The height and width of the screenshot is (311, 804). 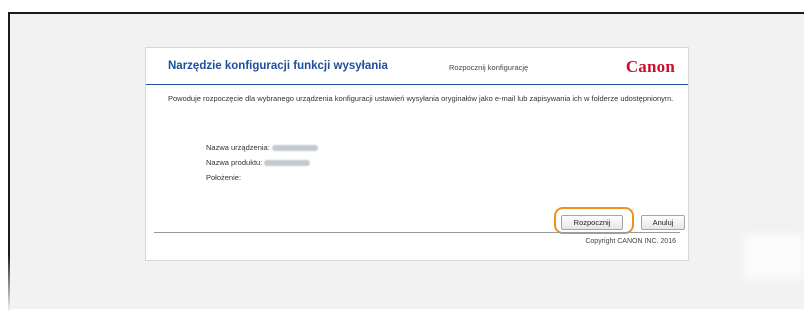 What do you see at coordinates (234, 162) in the screenshot?
I see `product-name-label: Nazwa produktu:` at bounding box center [234, 162].